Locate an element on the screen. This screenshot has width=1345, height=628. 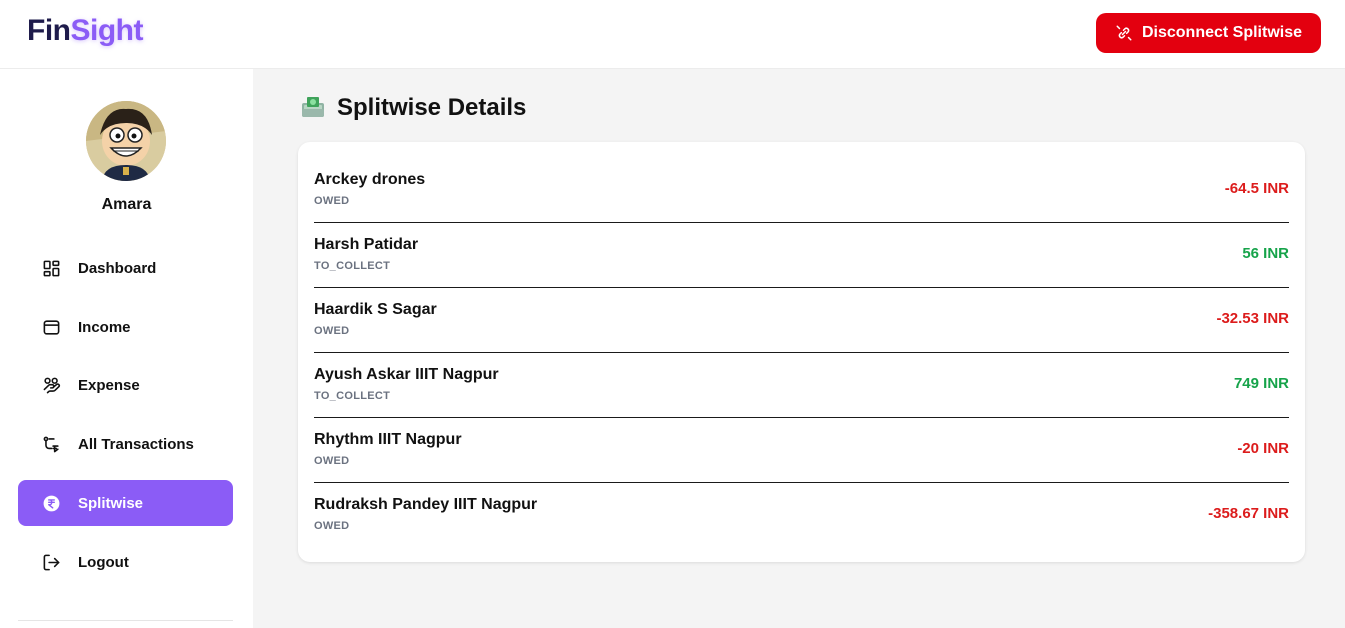
sidebar-item-label: Income is located at coordinates (104, 327).